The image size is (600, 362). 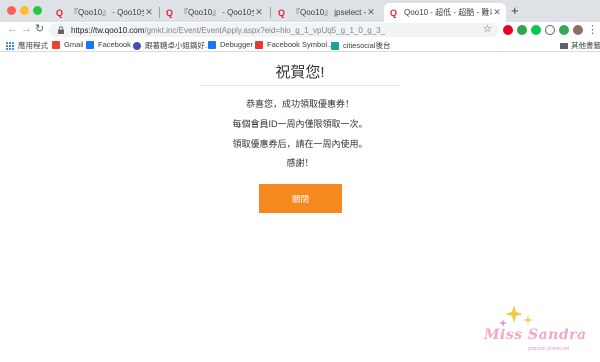 What do you see at coordinates (259, 44) in the screenshot?
I see `symbol-icon` at bounding box center [259, 44].